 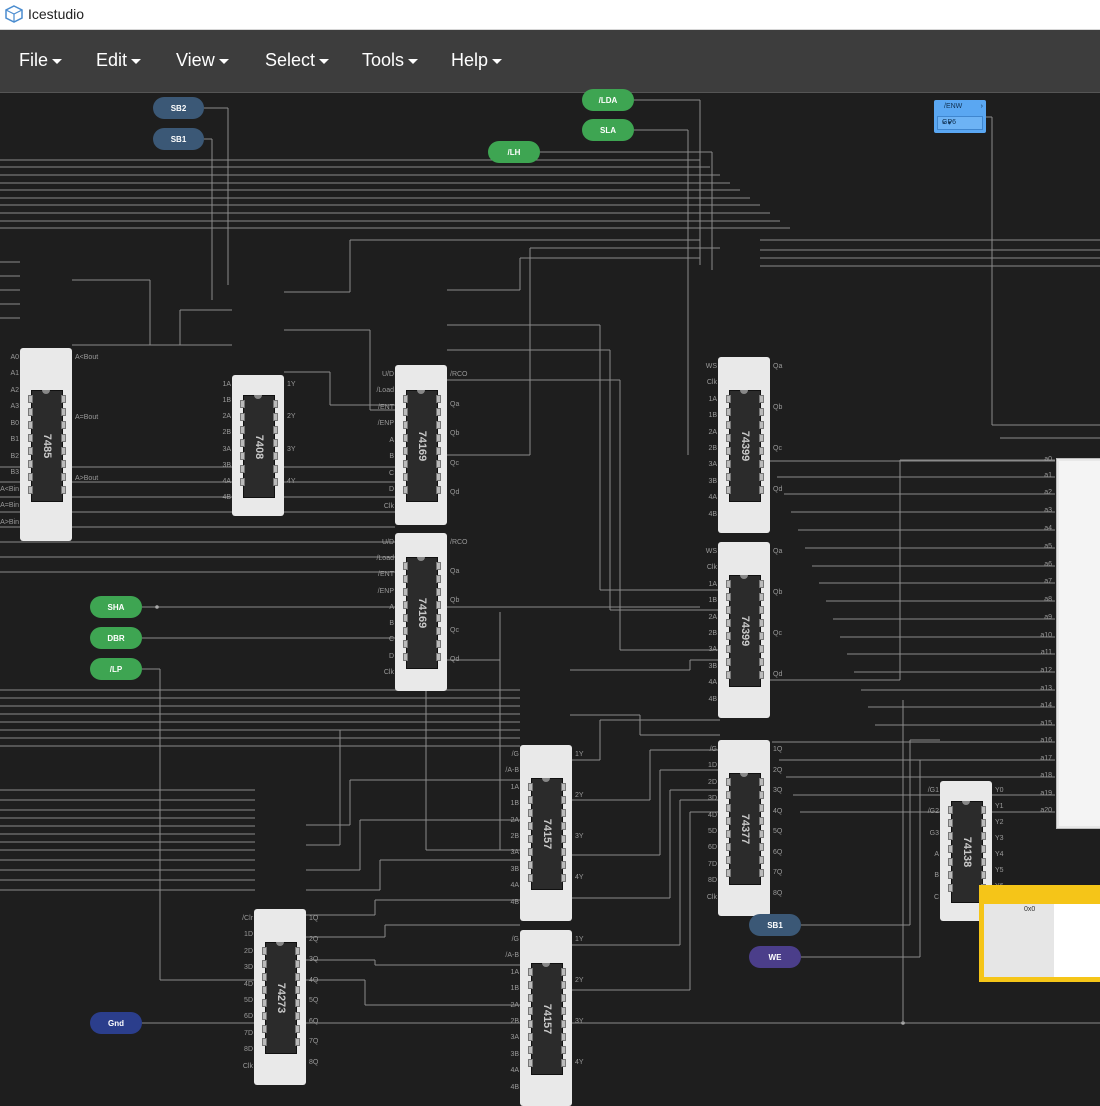 What do you see at coordinates (297, 61) in the screenshot?
I see `menu-select: Select` at bounding box center [297, 61].